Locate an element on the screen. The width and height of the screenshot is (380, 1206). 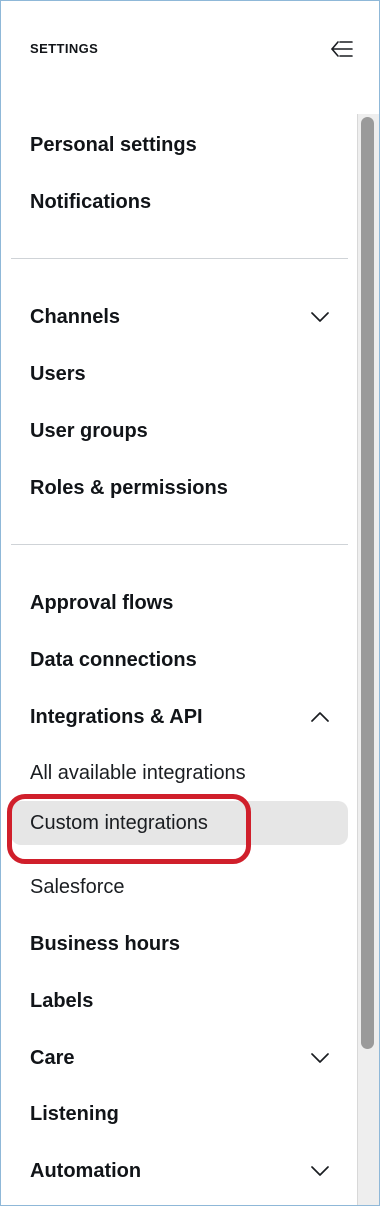
scrollbar-thumb is located at coordinates (367, 583).